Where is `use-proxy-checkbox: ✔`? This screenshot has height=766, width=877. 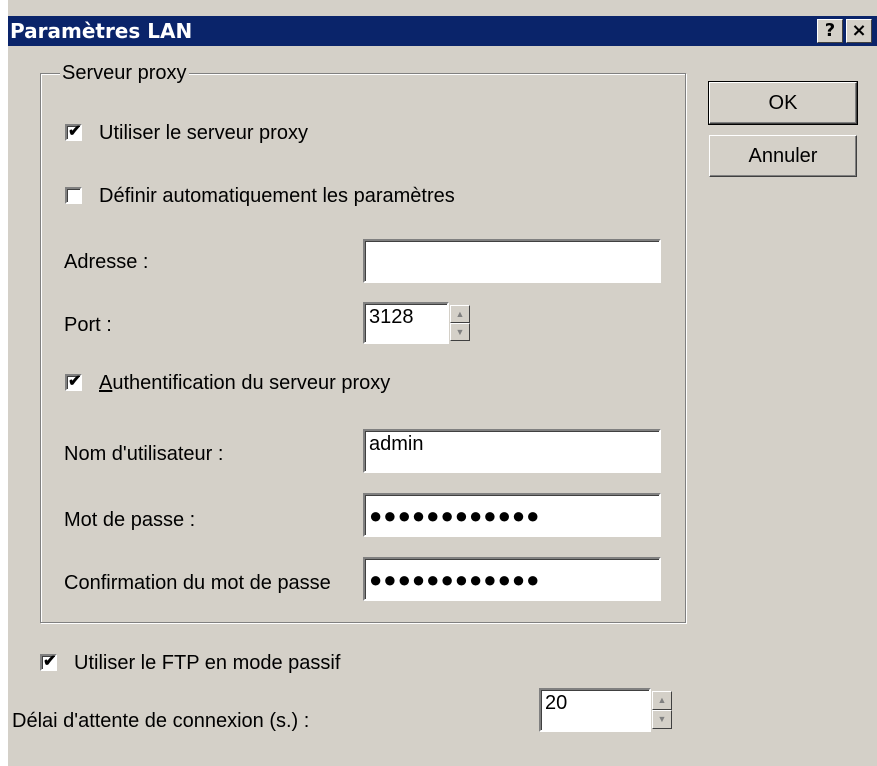 use-proxy-checkbox: ✔ is located at coordinates (73, 132).